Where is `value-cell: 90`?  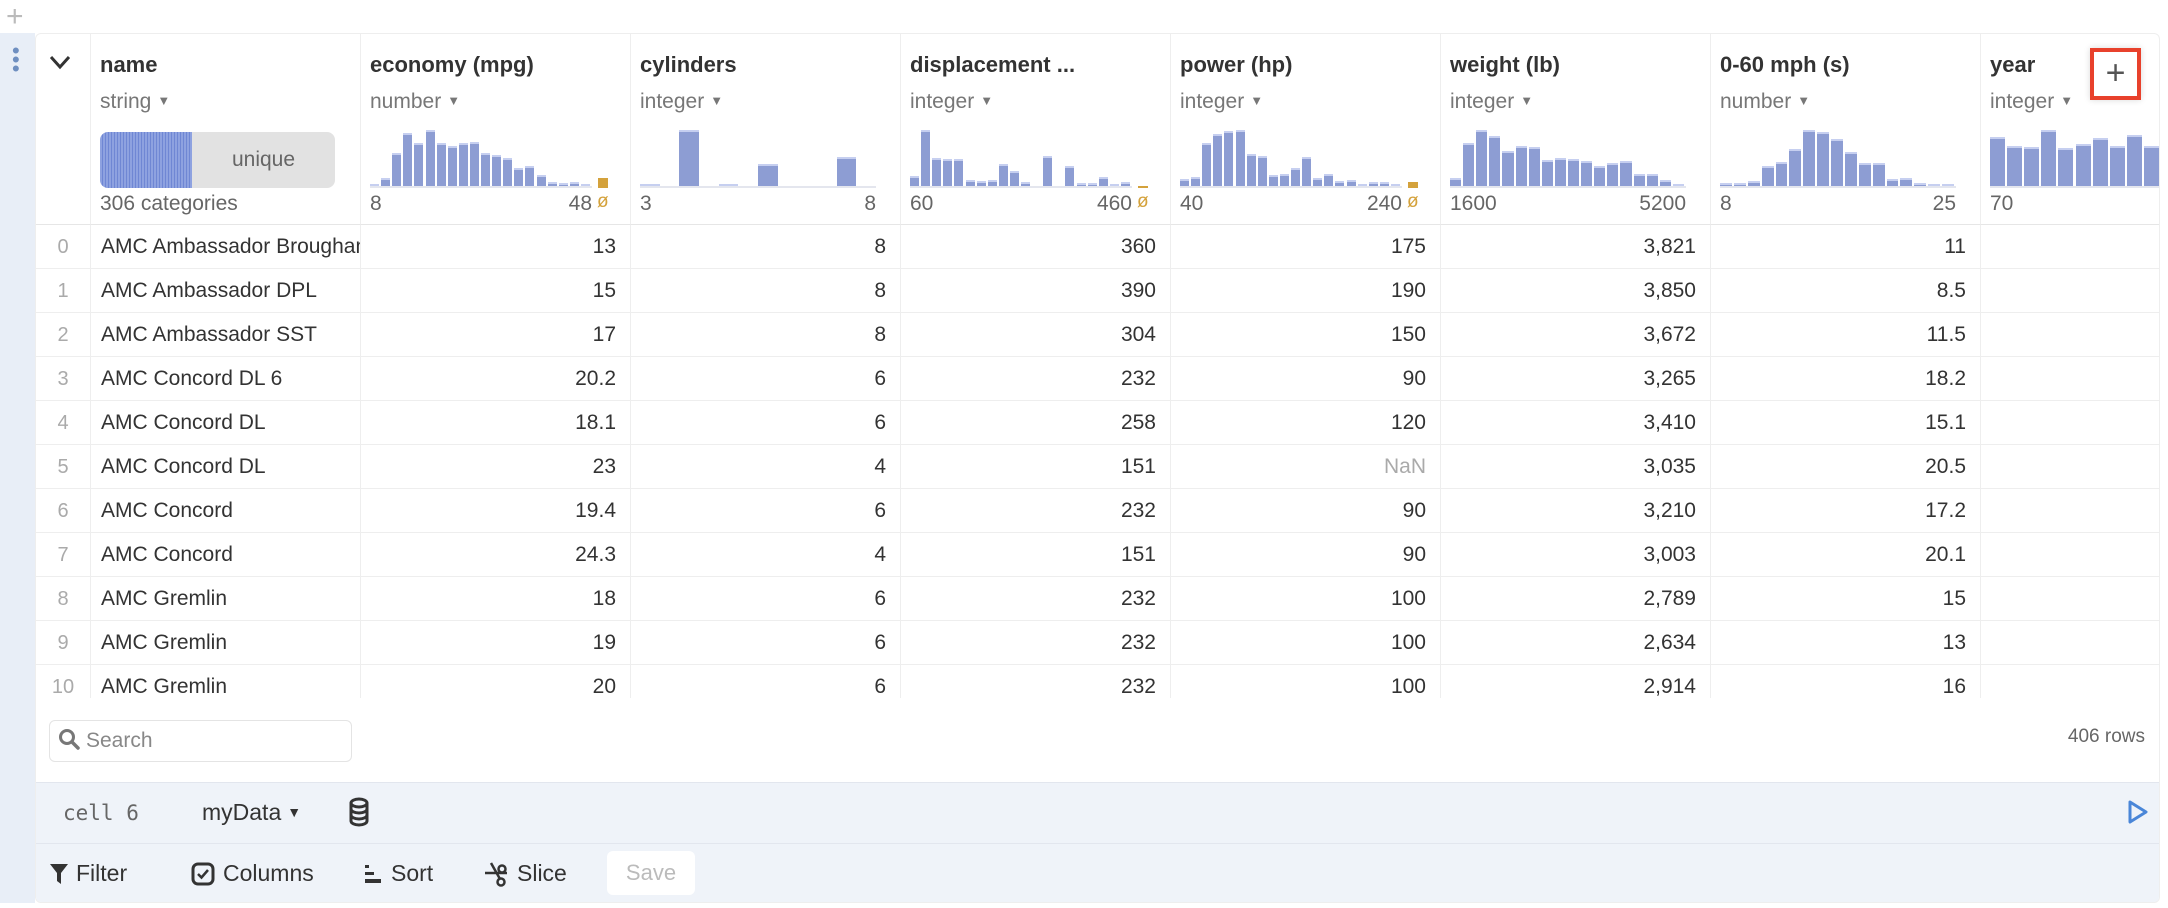 value-cell: 90 is located at coordinates (1306, 379).